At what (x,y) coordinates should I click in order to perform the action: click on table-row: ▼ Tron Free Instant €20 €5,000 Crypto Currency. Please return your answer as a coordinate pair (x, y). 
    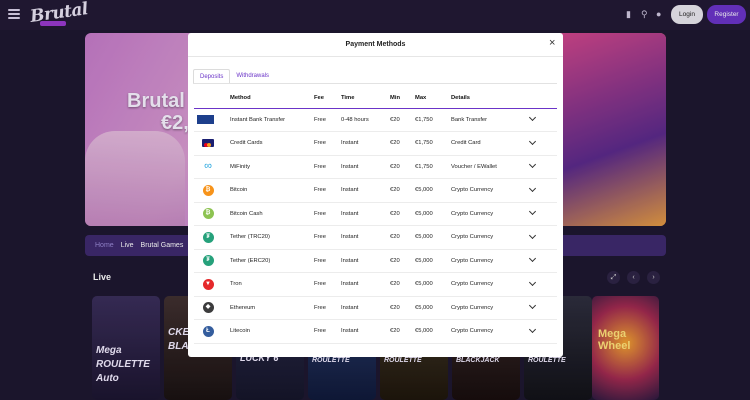
    Looking at the image, I should click on (375, 284).